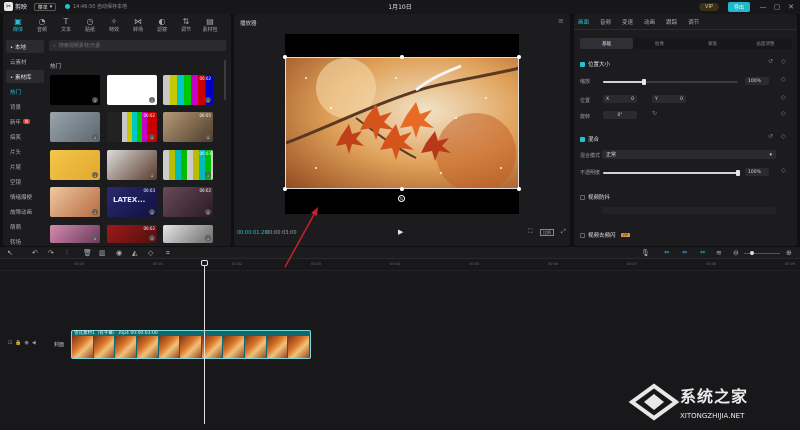  Describe the element at coordinates (119, 253) in the screenshot. I see `reverse-icon: ◉` at that location.